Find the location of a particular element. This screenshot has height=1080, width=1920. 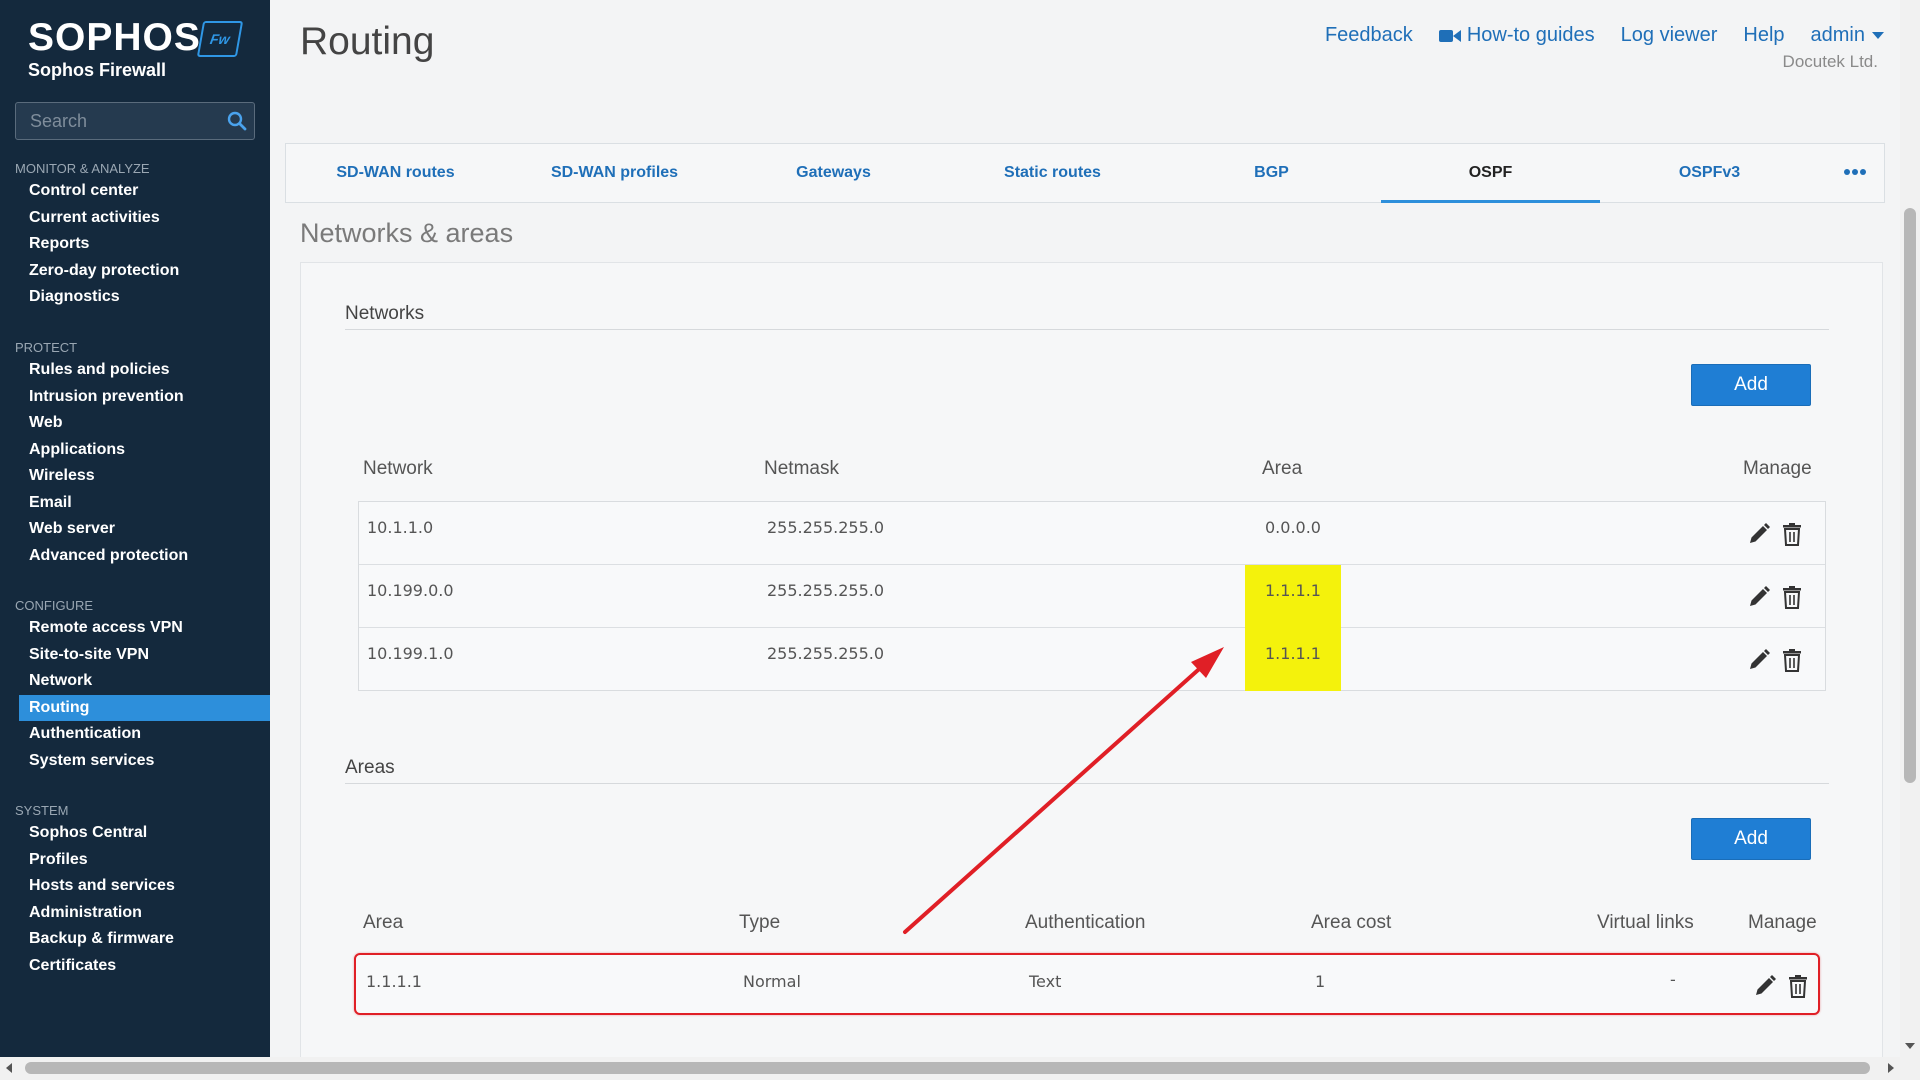

search-icon is located at coordinates (237, 121).